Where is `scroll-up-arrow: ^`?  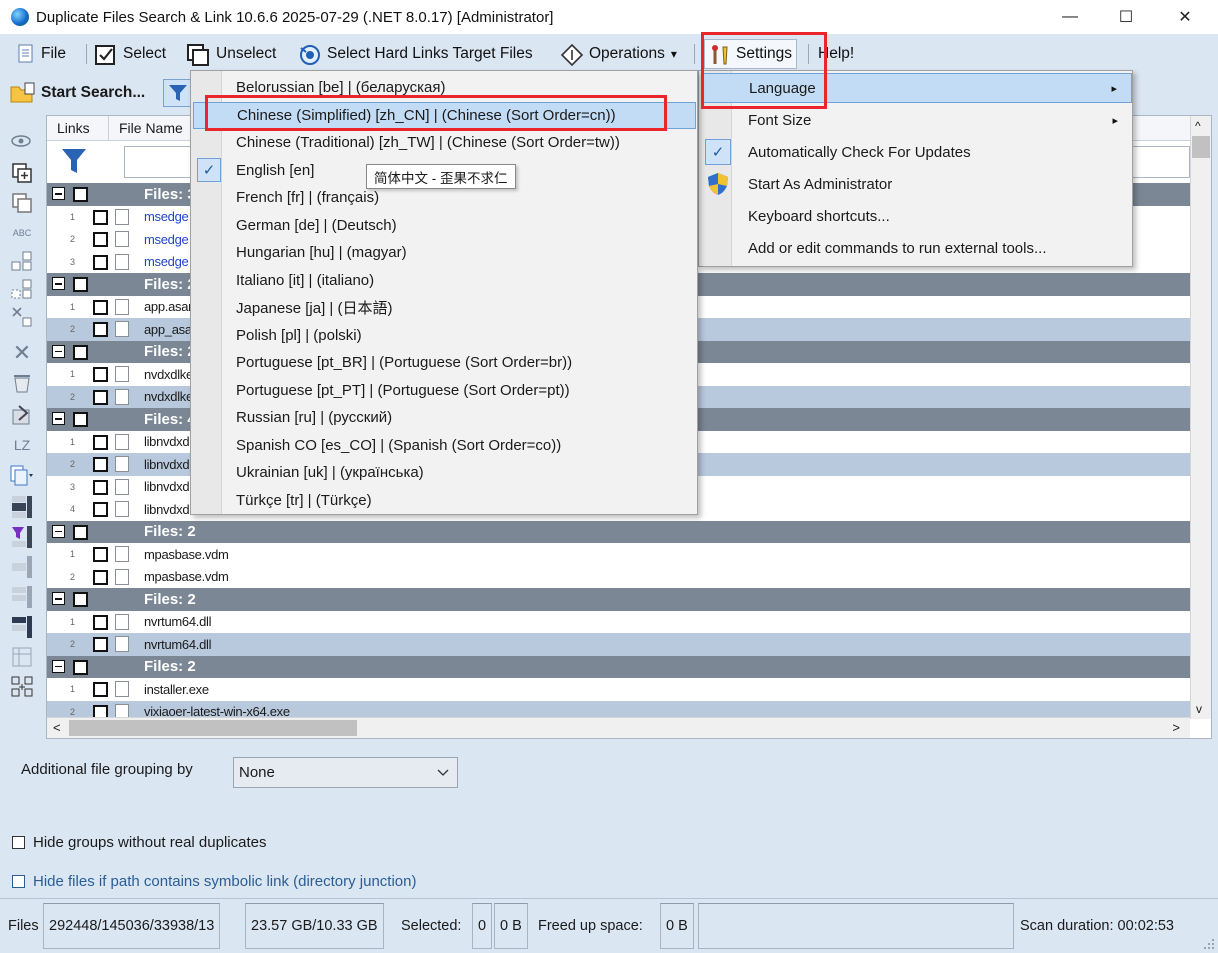
scroll-up-arrow: ^ is located at coordinates (1198, 126).